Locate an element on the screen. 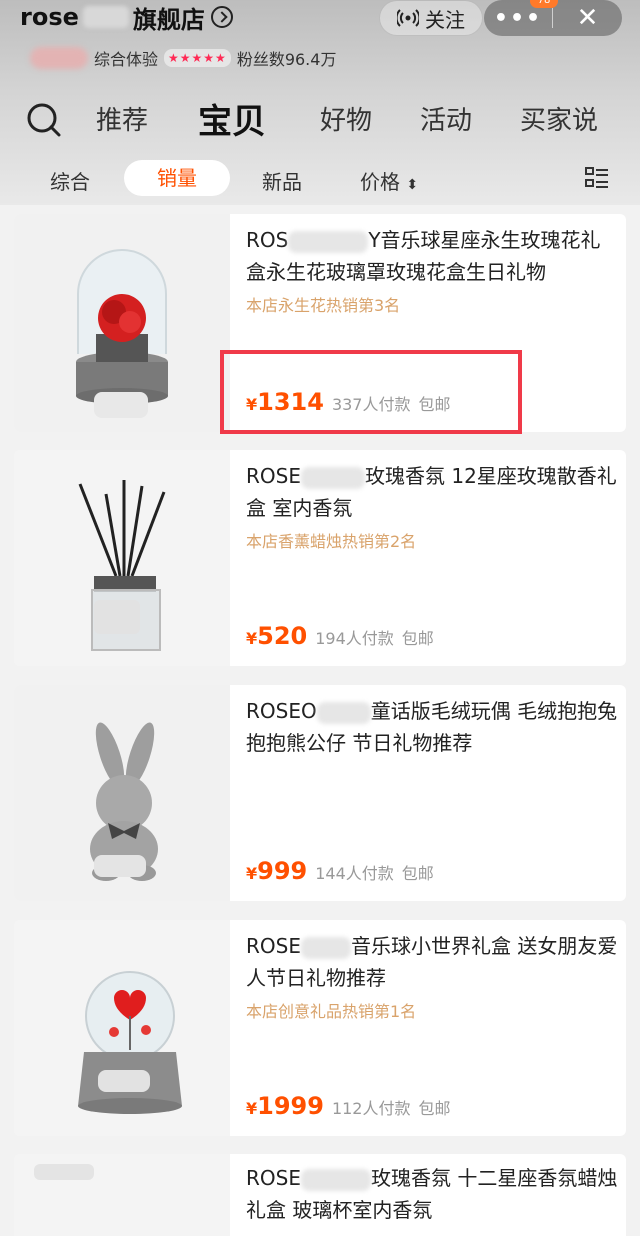 The width and height of the screenshot is (640, 1236). rose-glass-dome-image is located at coordinates (122, 323).